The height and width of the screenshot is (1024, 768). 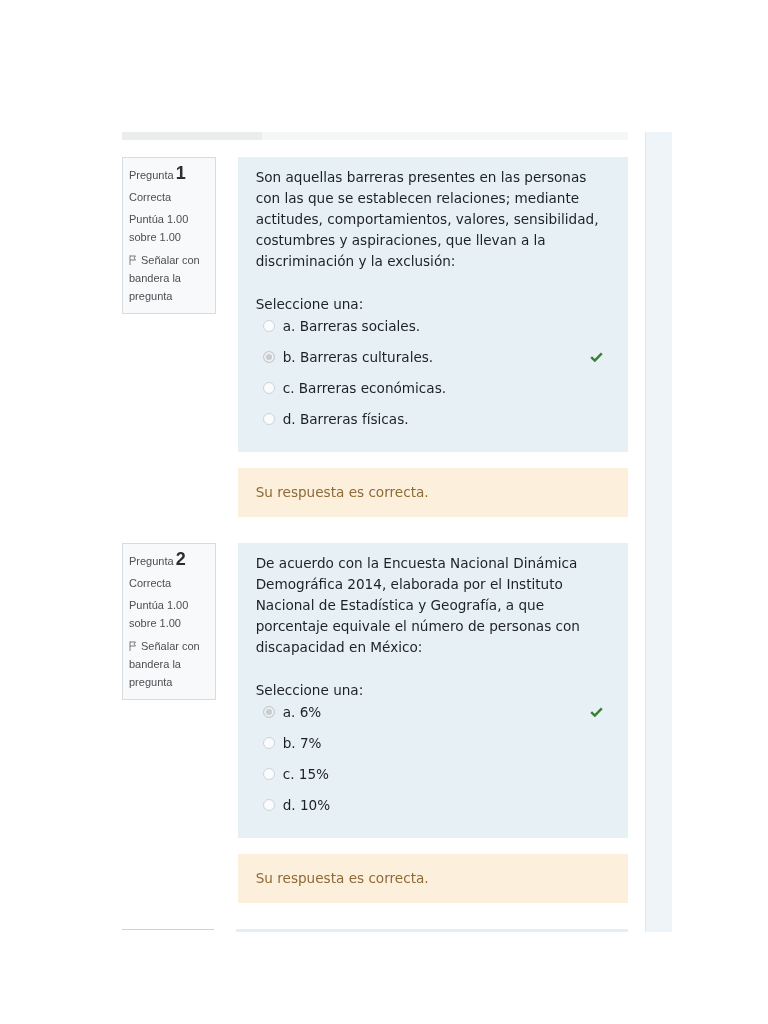 What do you see at coordinates (306, 805) in the screenshot?
I see `option-label: d. 10%` at bounding box center [306, 805].